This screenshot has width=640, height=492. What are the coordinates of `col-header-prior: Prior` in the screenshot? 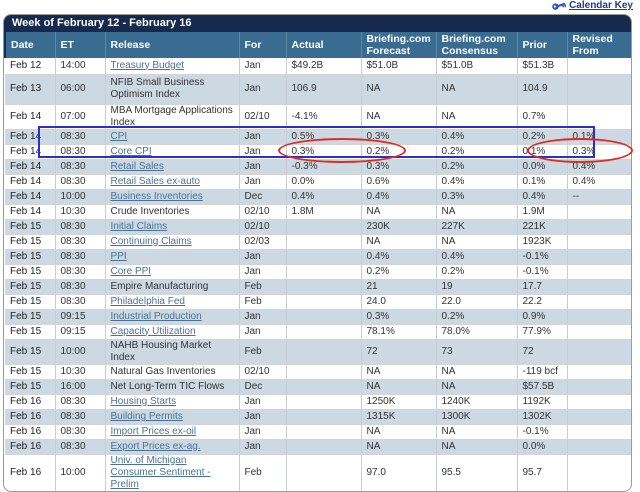 It's located at (541, 45).